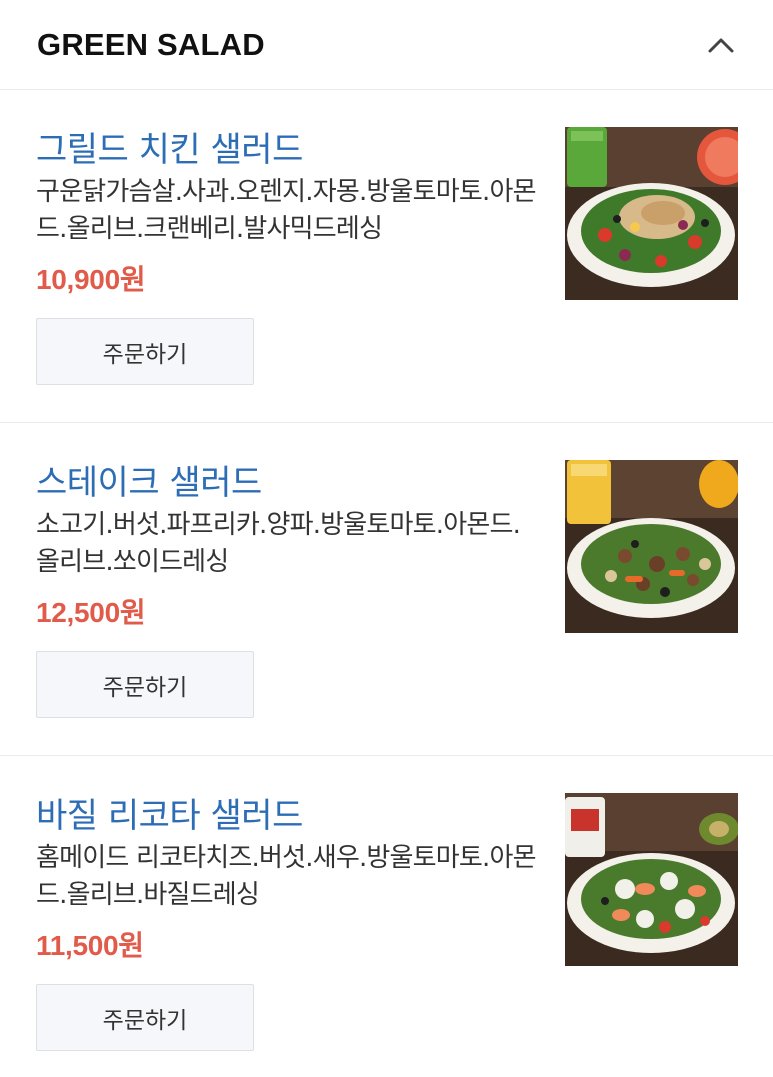  I want to click on item-name: 스테이크 샐러드, so click(149, 479).